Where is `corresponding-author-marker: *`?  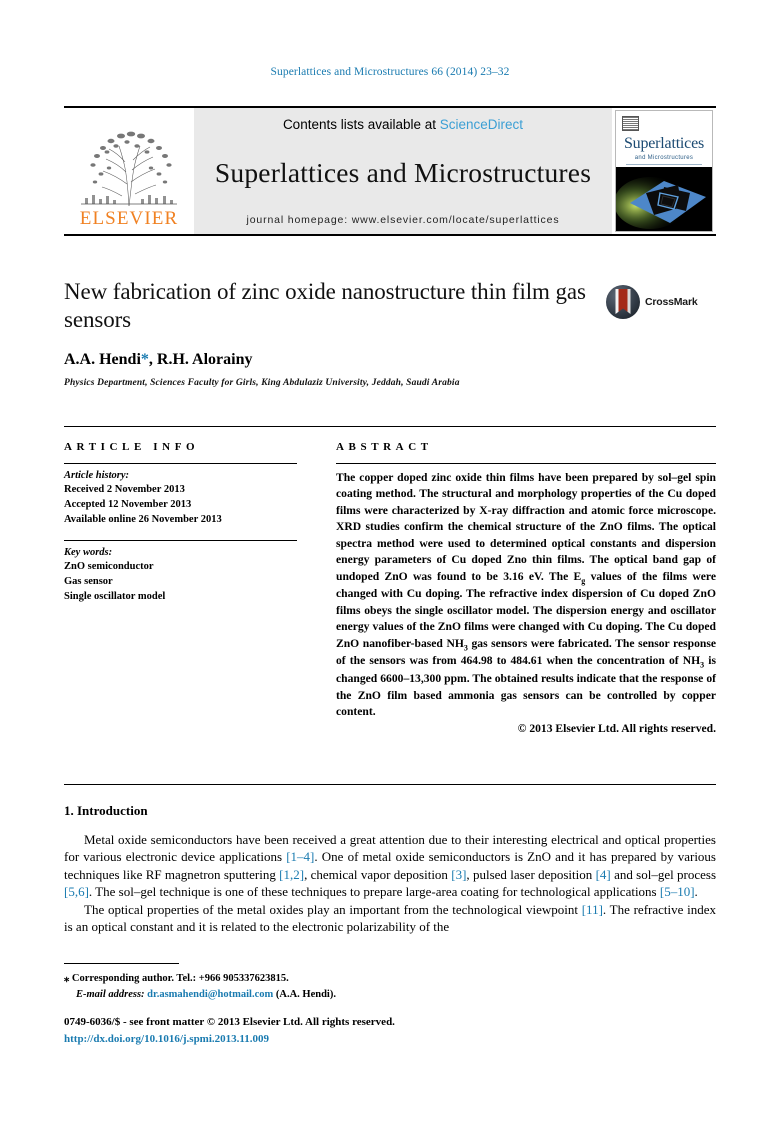
corresponding-author-marker: * is located at coordinates (145, 359).